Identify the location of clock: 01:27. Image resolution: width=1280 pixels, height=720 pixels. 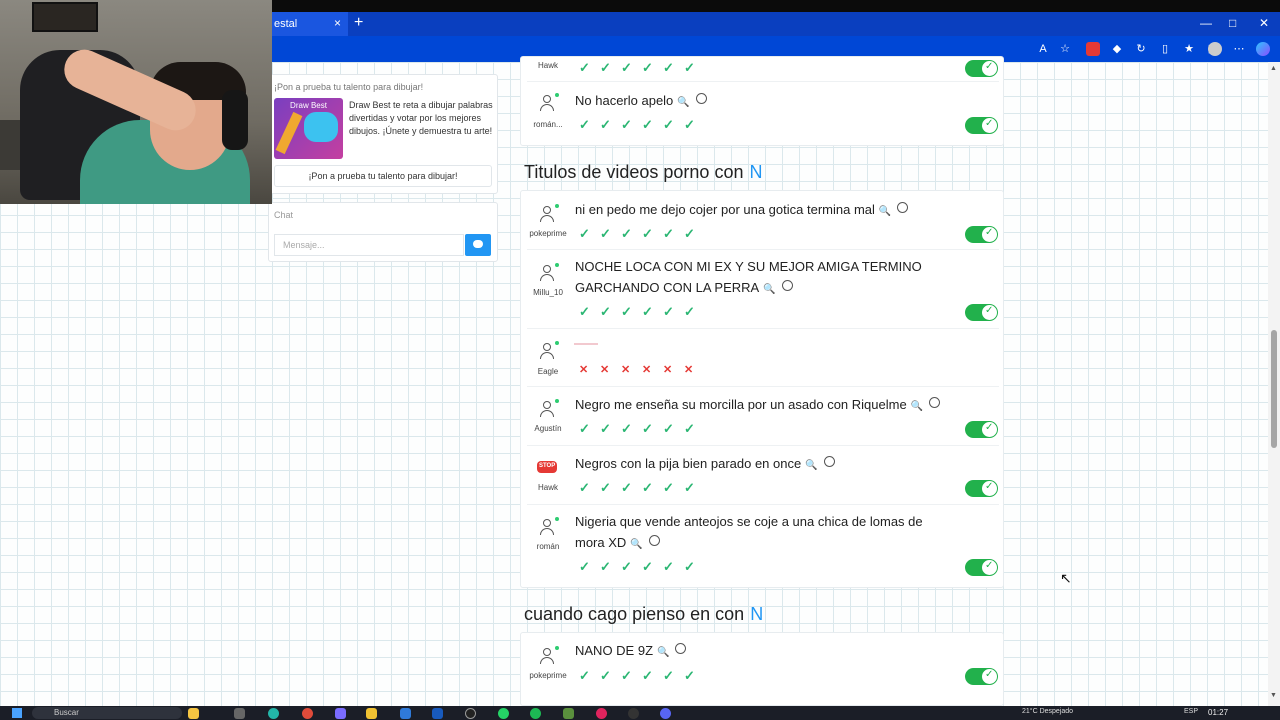
(1218, 712).